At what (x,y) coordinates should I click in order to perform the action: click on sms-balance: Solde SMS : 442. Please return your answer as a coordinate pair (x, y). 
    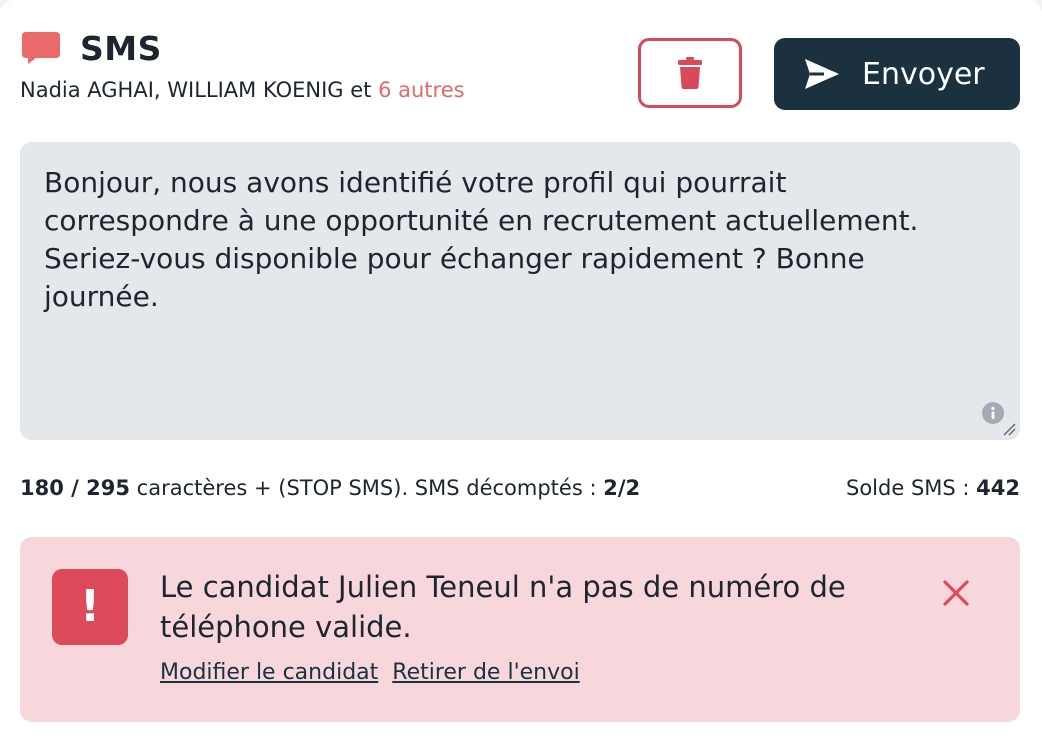
    Looking at the image, I should click on (933, 488).